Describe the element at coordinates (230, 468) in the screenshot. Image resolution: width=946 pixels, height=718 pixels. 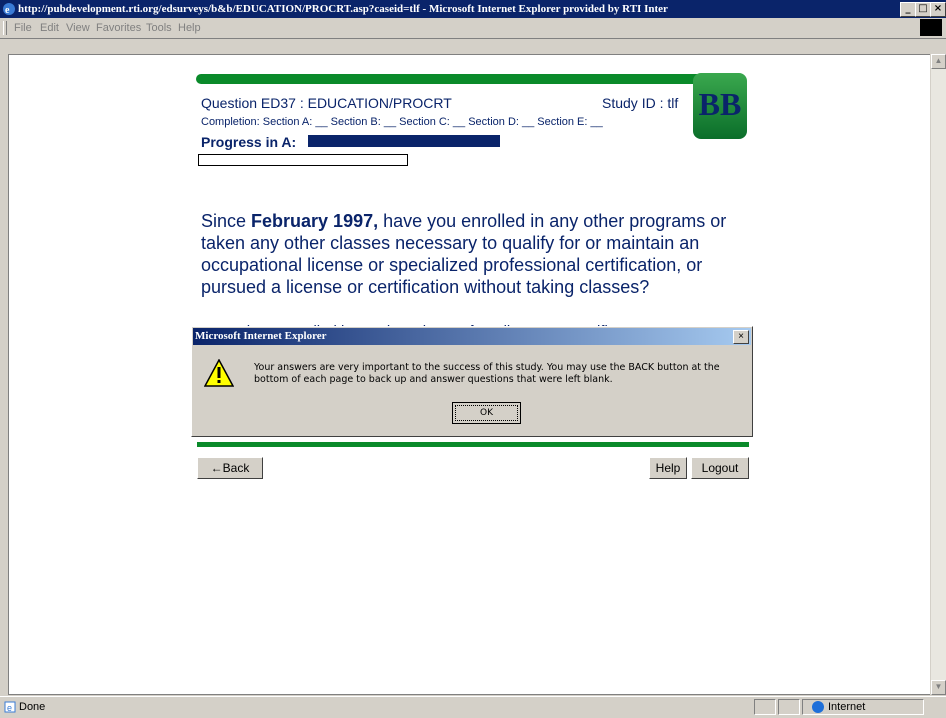
I see `back-button: ←Back` at that location.